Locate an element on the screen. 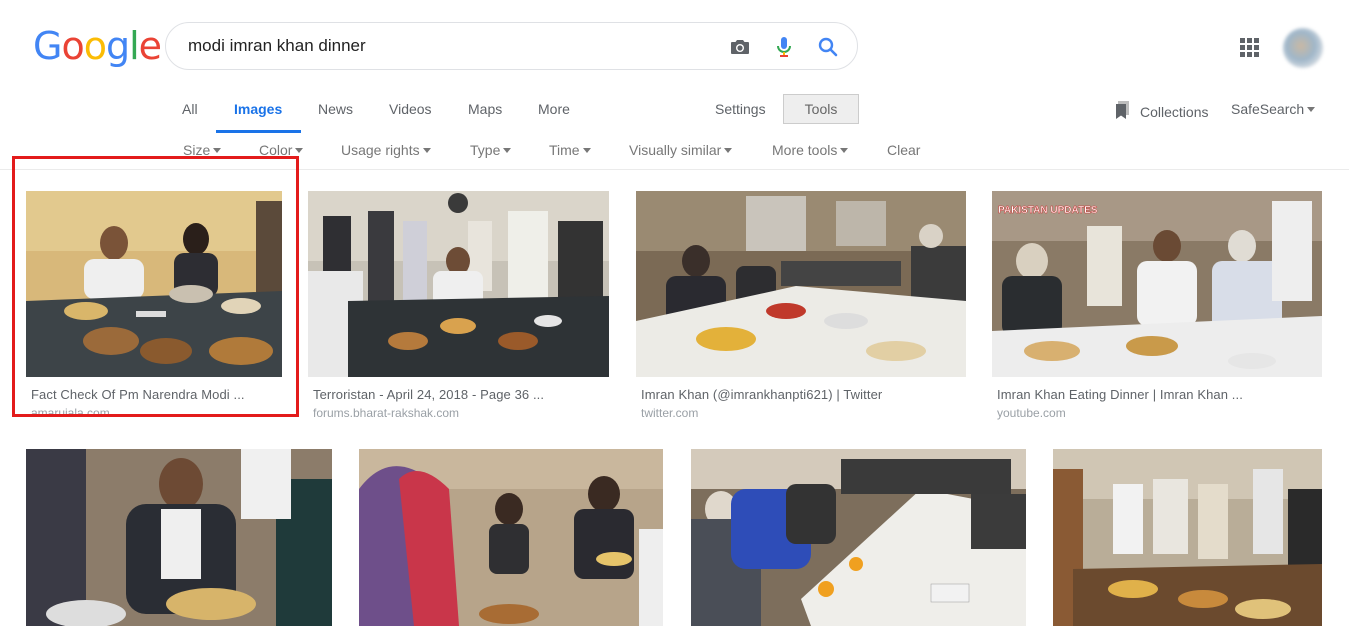 The image size is (1349, 626). search-input is located at coordinates (448, 46).